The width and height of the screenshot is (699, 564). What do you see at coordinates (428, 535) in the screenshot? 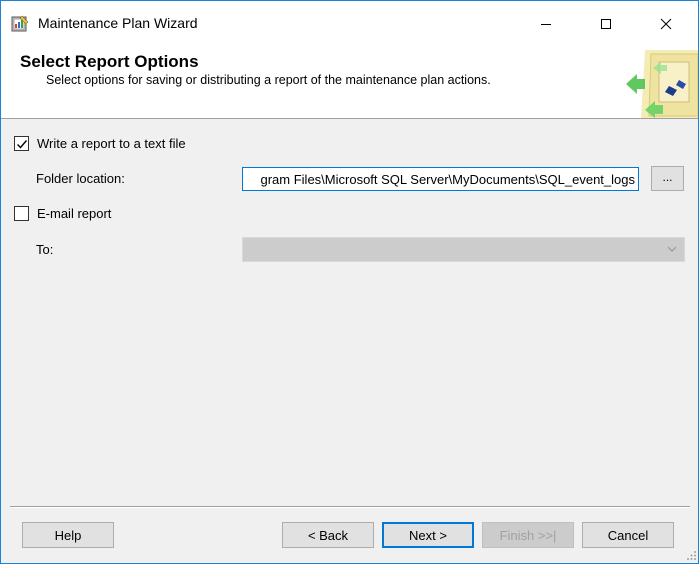
I see `next-button: Next >` at bounding box center [428, 535].